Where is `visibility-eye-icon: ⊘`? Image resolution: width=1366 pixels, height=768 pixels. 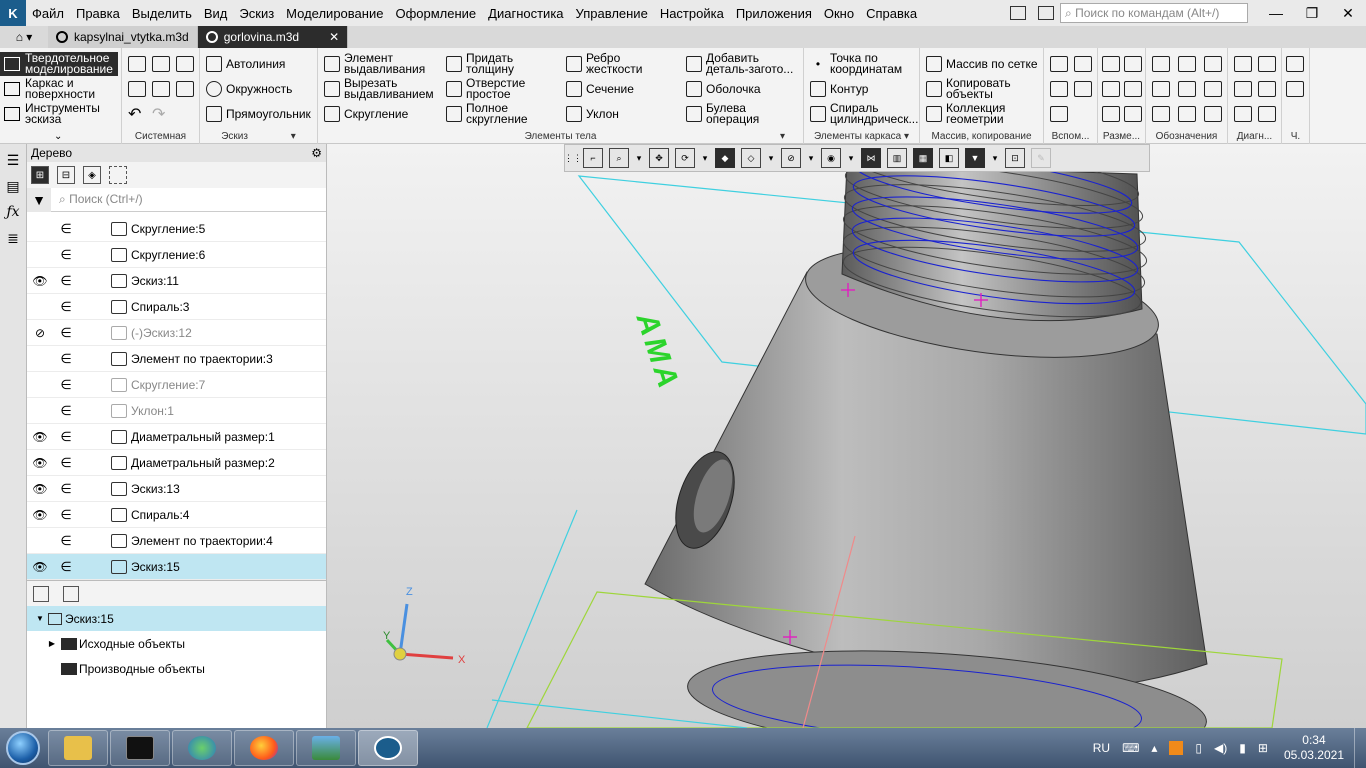
visibility-eye-icon: ⊘ is located at coordinates (40, 333).